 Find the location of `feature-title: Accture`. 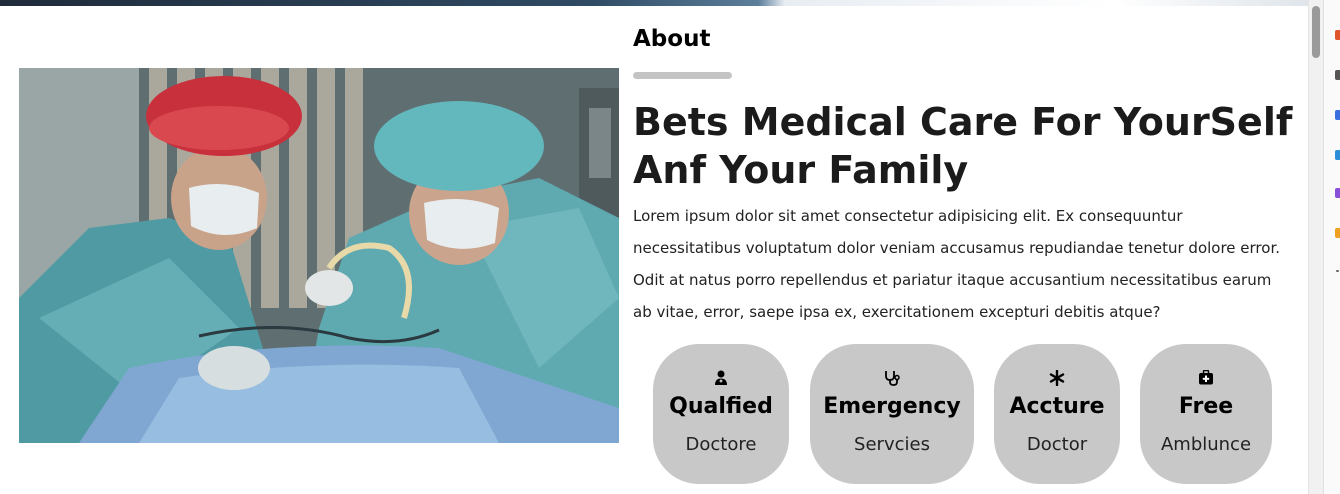

feature-title: Accture is located at coordinates (1057, 406).